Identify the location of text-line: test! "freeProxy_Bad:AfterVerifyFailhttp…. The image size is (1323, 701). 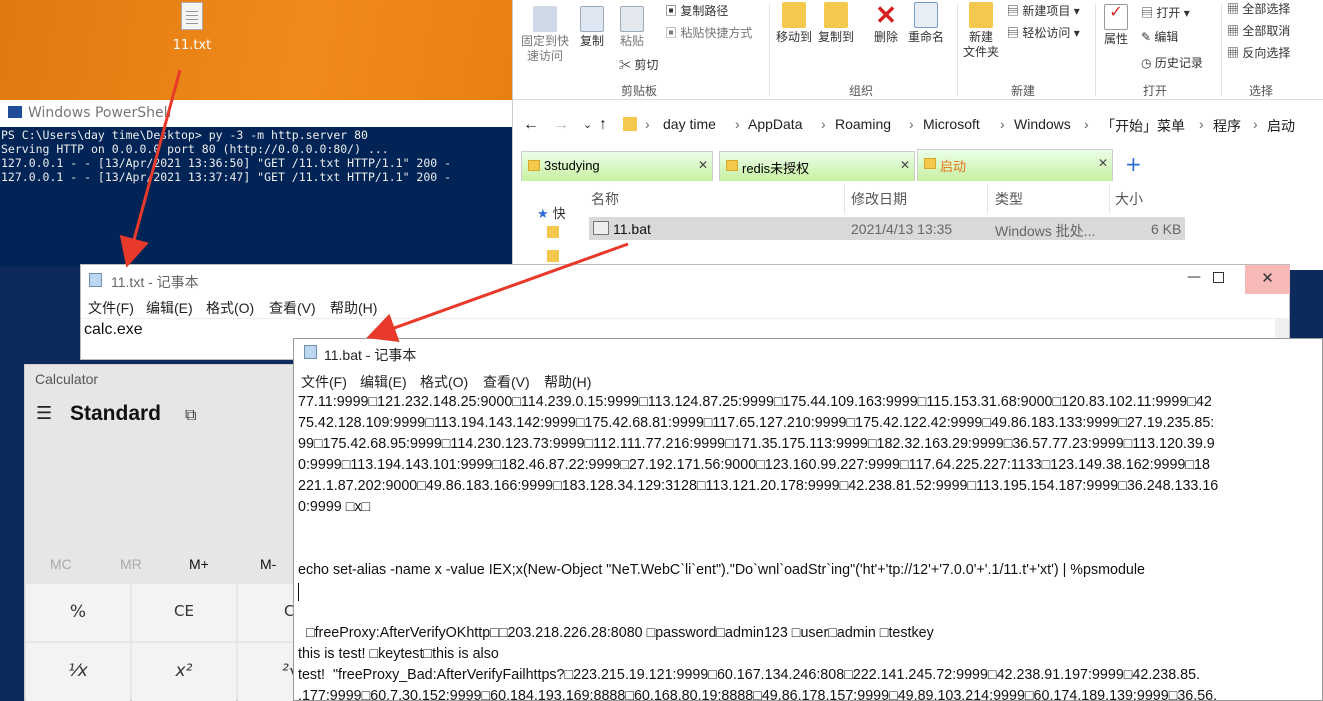
(749, 675).